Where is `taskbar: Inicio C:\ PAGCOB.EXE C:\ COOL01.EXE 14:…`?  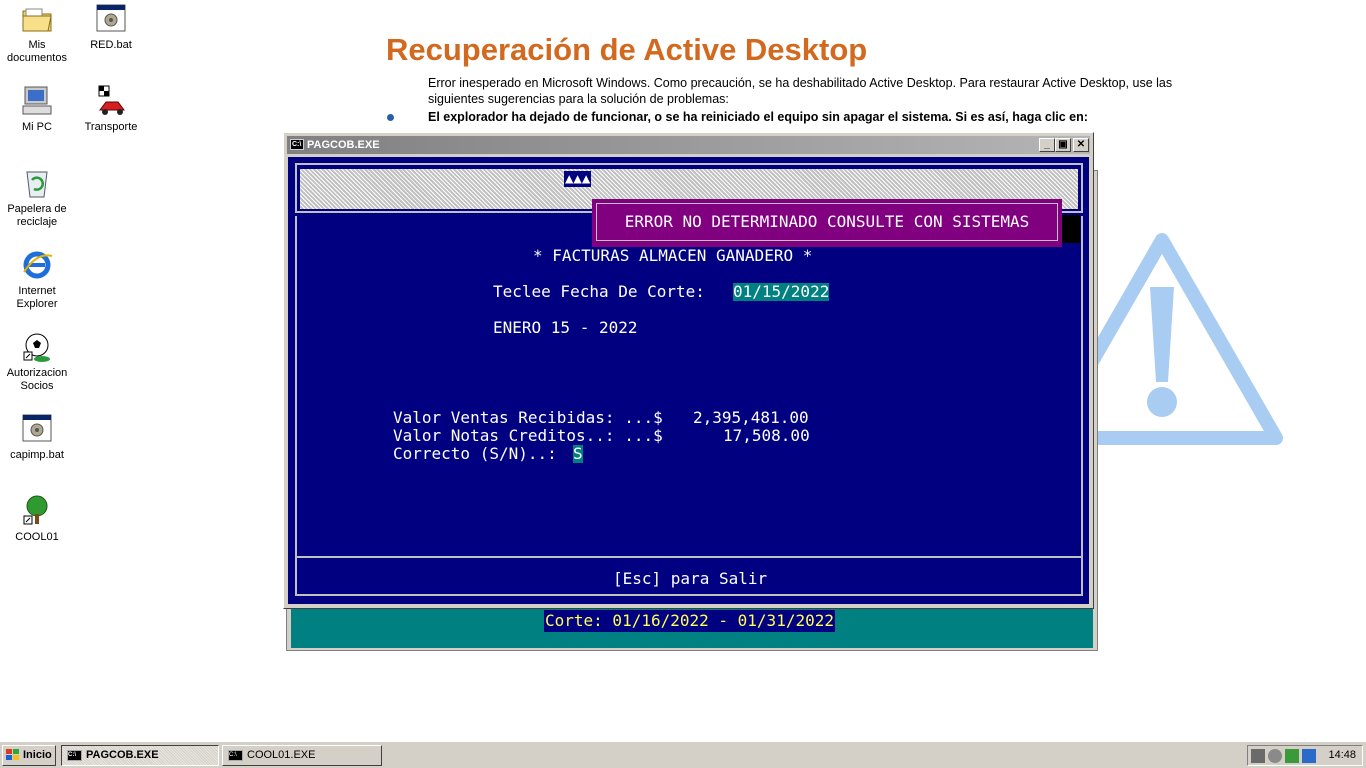 taskbar: Inicio C:\ PAGCOB.EXE C:\ COOL01.EXE 14:… is located at coordinates (683, 754).